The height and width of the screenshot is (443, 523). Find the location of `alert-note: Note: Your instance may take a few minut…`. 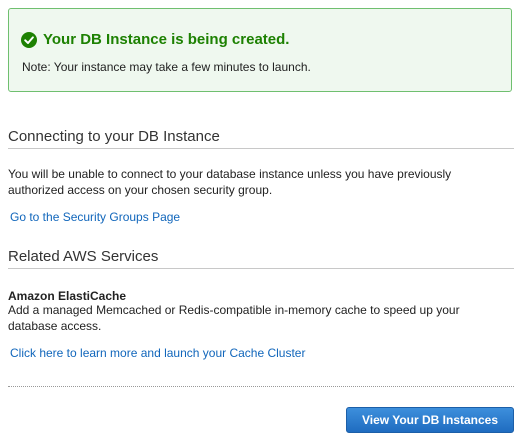

alert-note: Note: Your instance may take a few minut… is located at coordinates (166, 67).